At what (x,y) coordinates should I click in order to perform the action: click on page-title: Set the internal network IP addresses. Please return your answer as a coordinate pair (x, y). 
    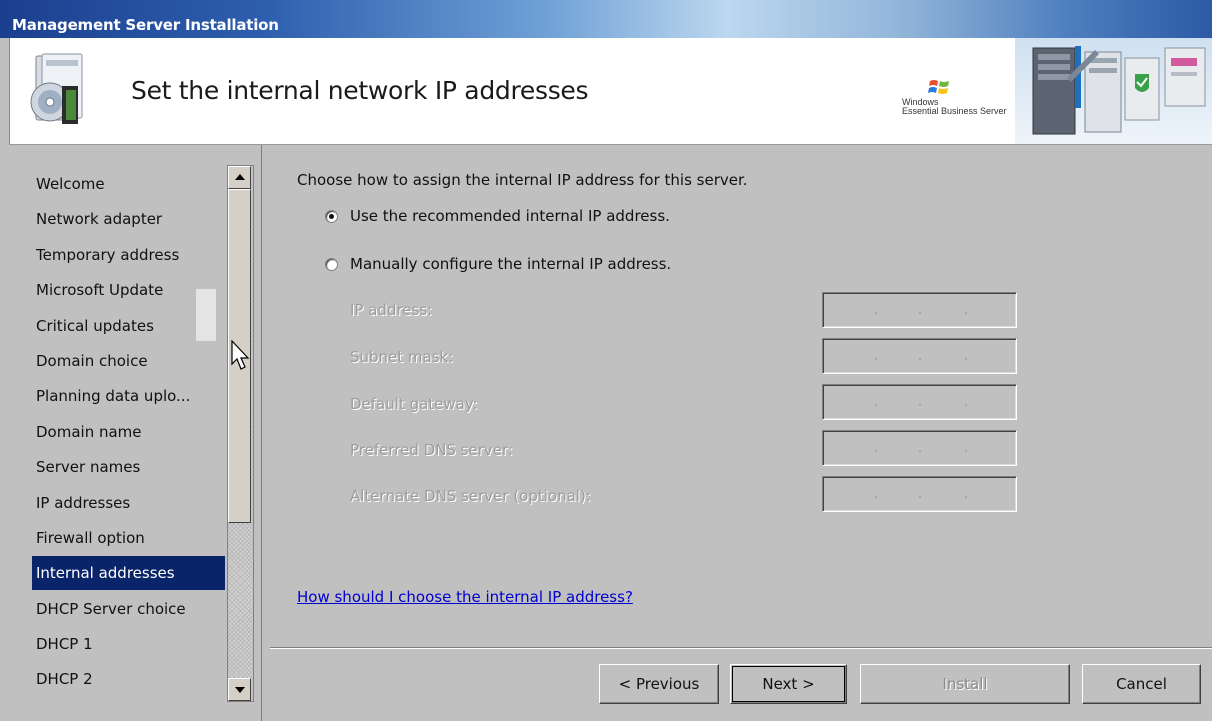
    Looking at the image, I should click on (360, 90).